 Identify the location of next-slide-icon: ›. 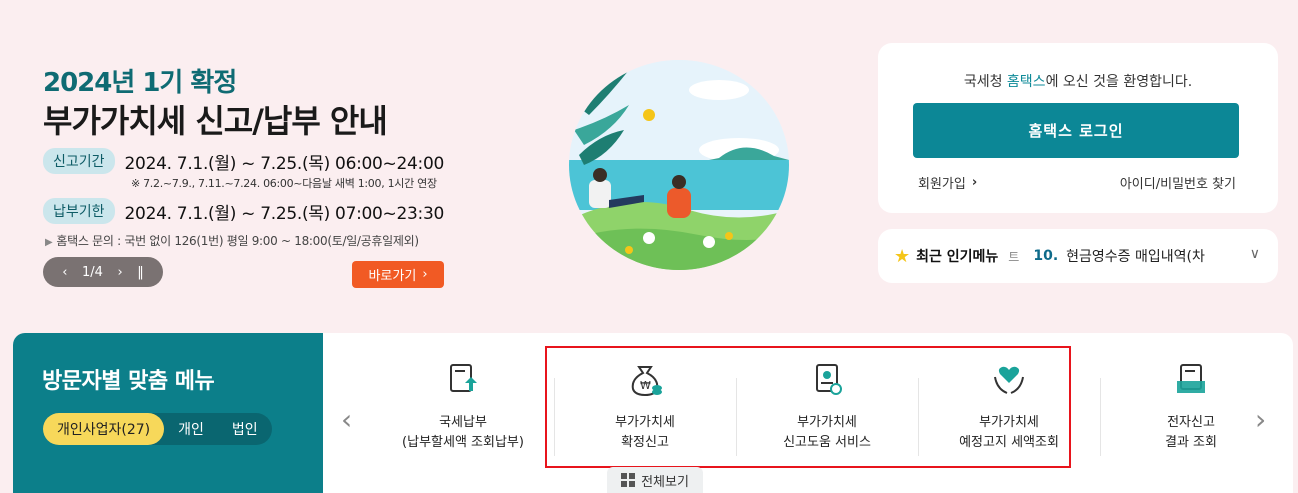
(119, 272).